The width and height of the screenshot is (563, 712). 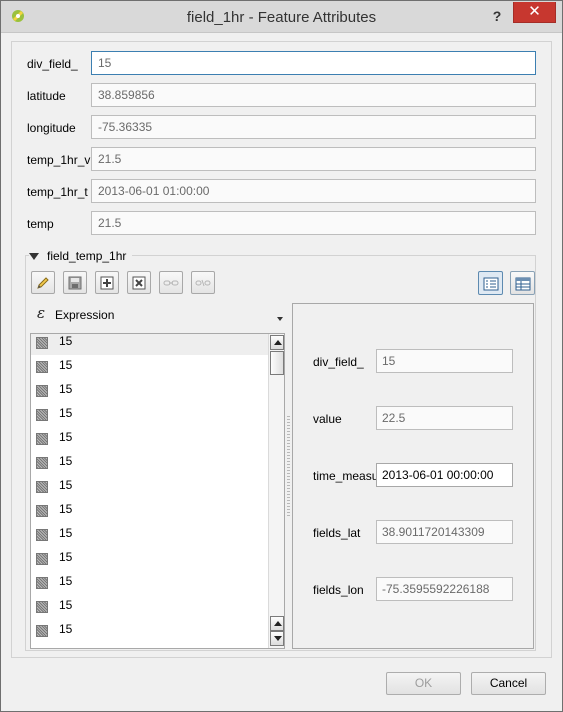 What do you see at coordinates (34, 257) in the screenshot?
I see `collapse-arrow-icon` at bounding box center [34, 257].